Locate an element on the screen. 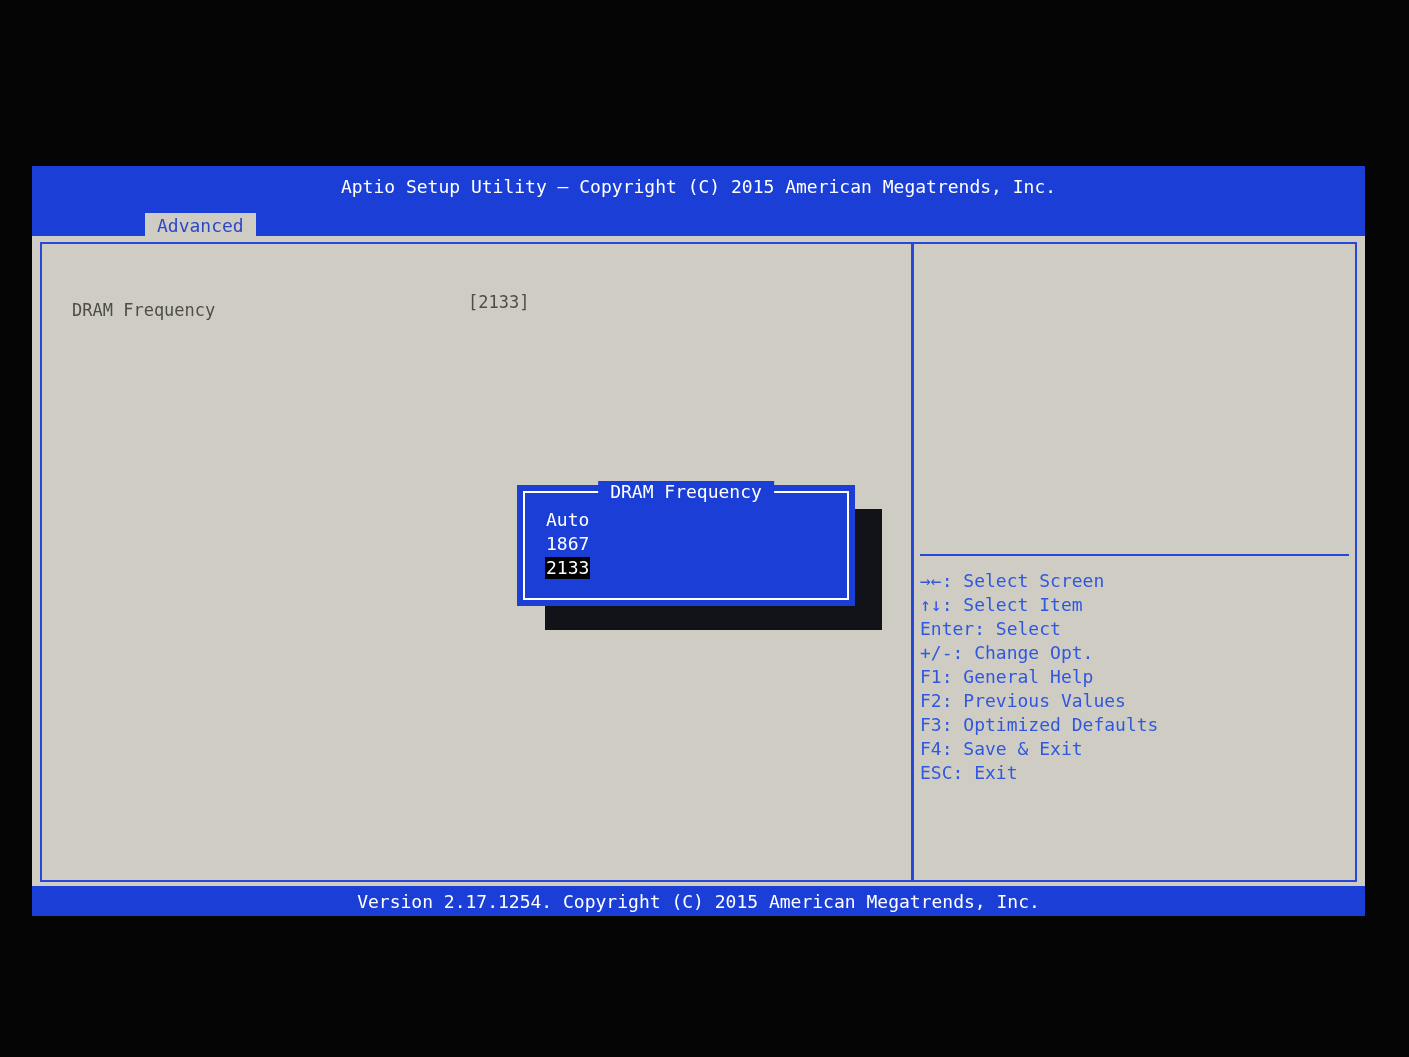 The image size is (1409, 1057). help-text: F2: Previous Values is located at coordinates (1023, 700).